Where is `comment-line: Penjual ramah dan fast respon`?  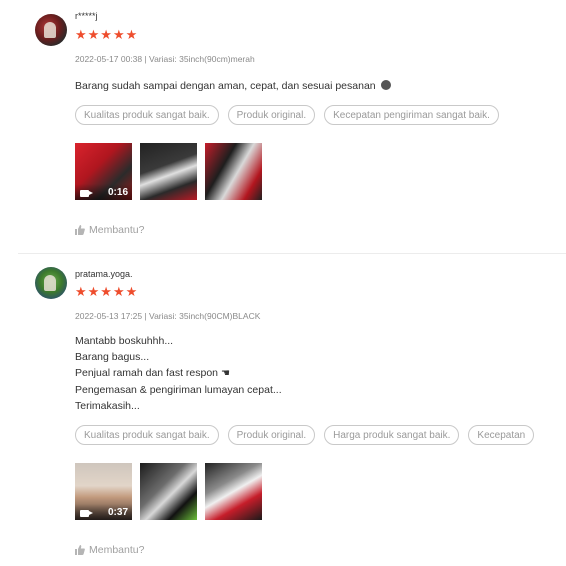
comment-line: Penjual ramah dan fast respon is located at coordinates (147, 373).